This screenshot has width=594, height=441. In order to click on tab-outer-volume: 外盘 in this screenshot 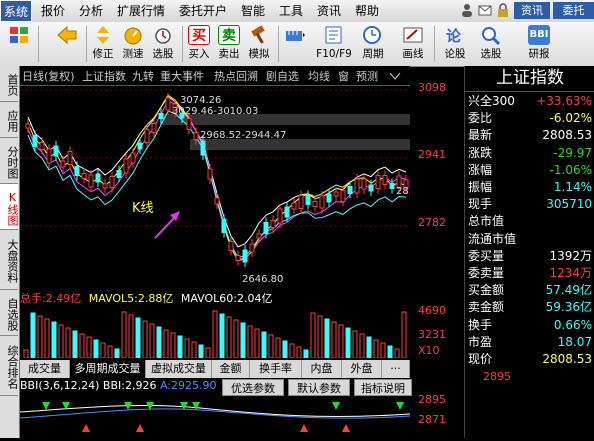, I will do `click(362, 369)`.